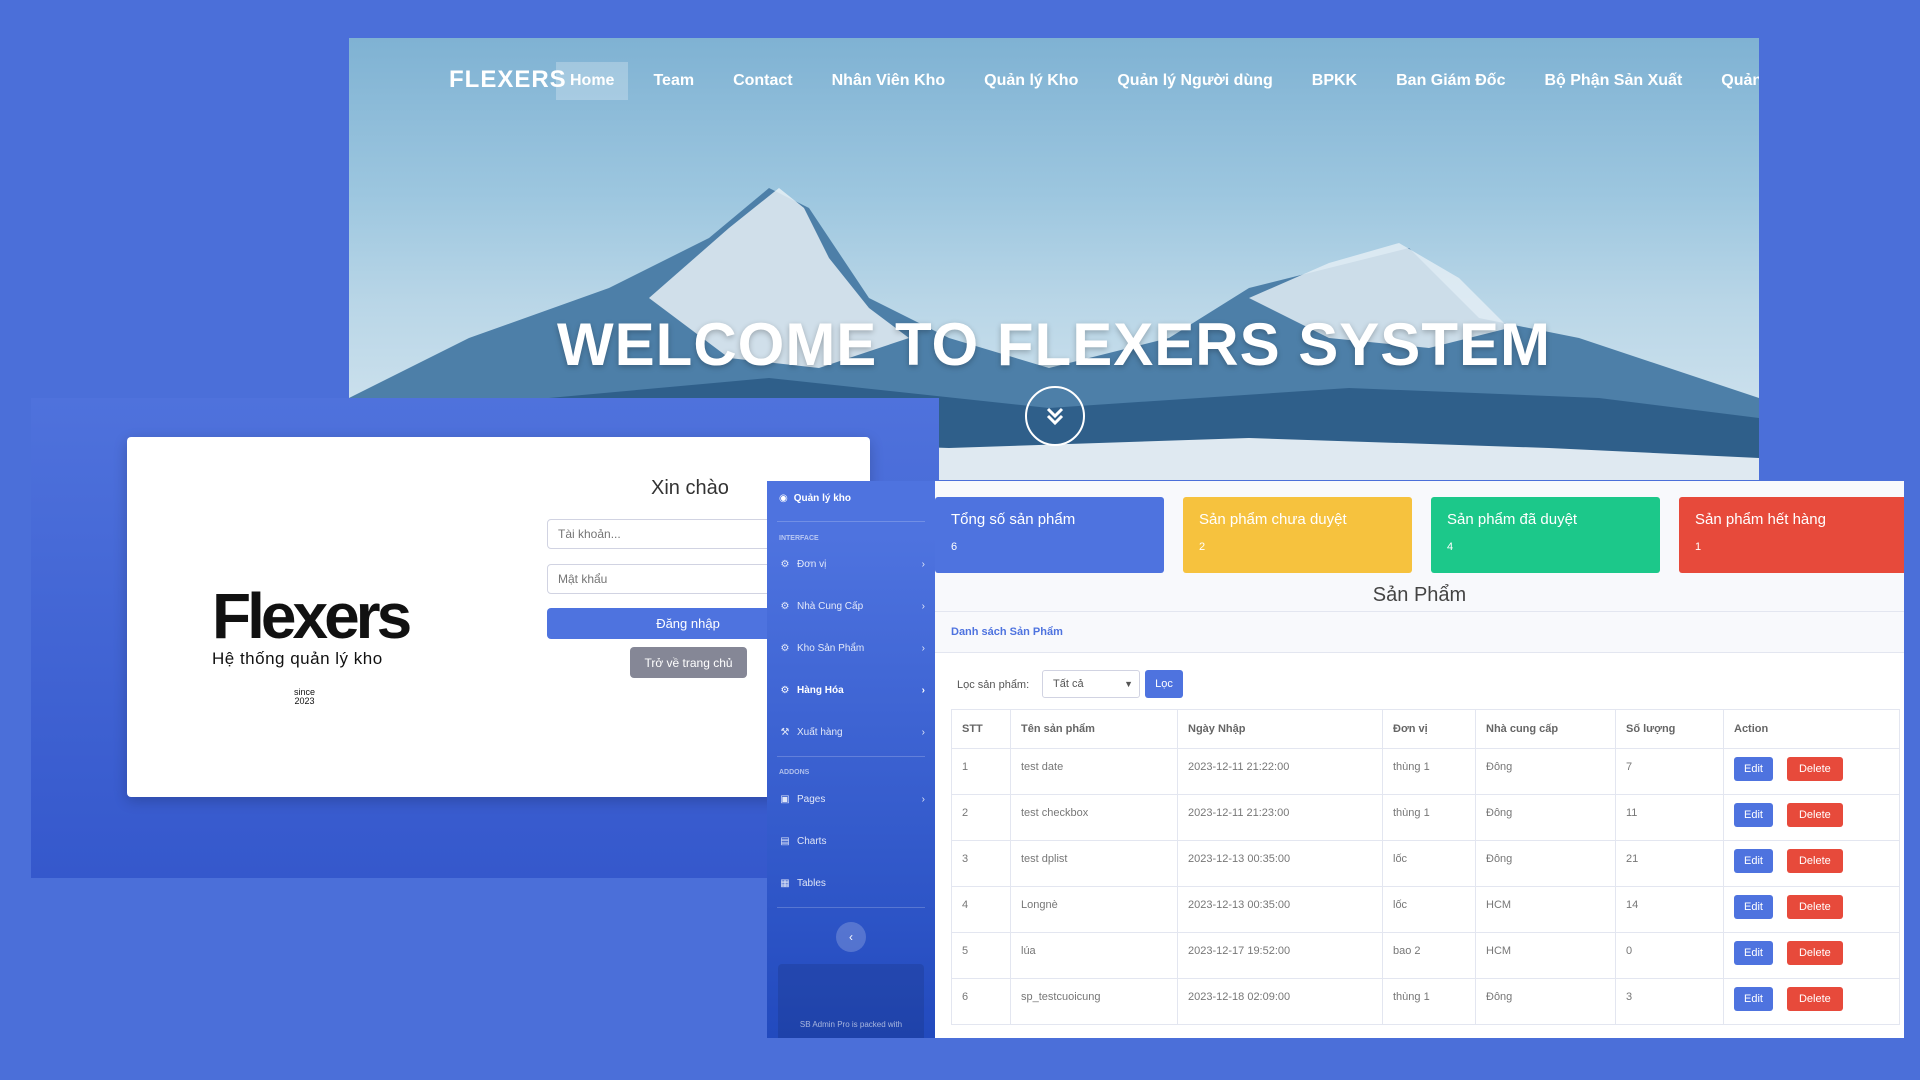 This screenshot has height=1080, width=1920. I want to click on gear-icon: ⚙, so click(785, 690).